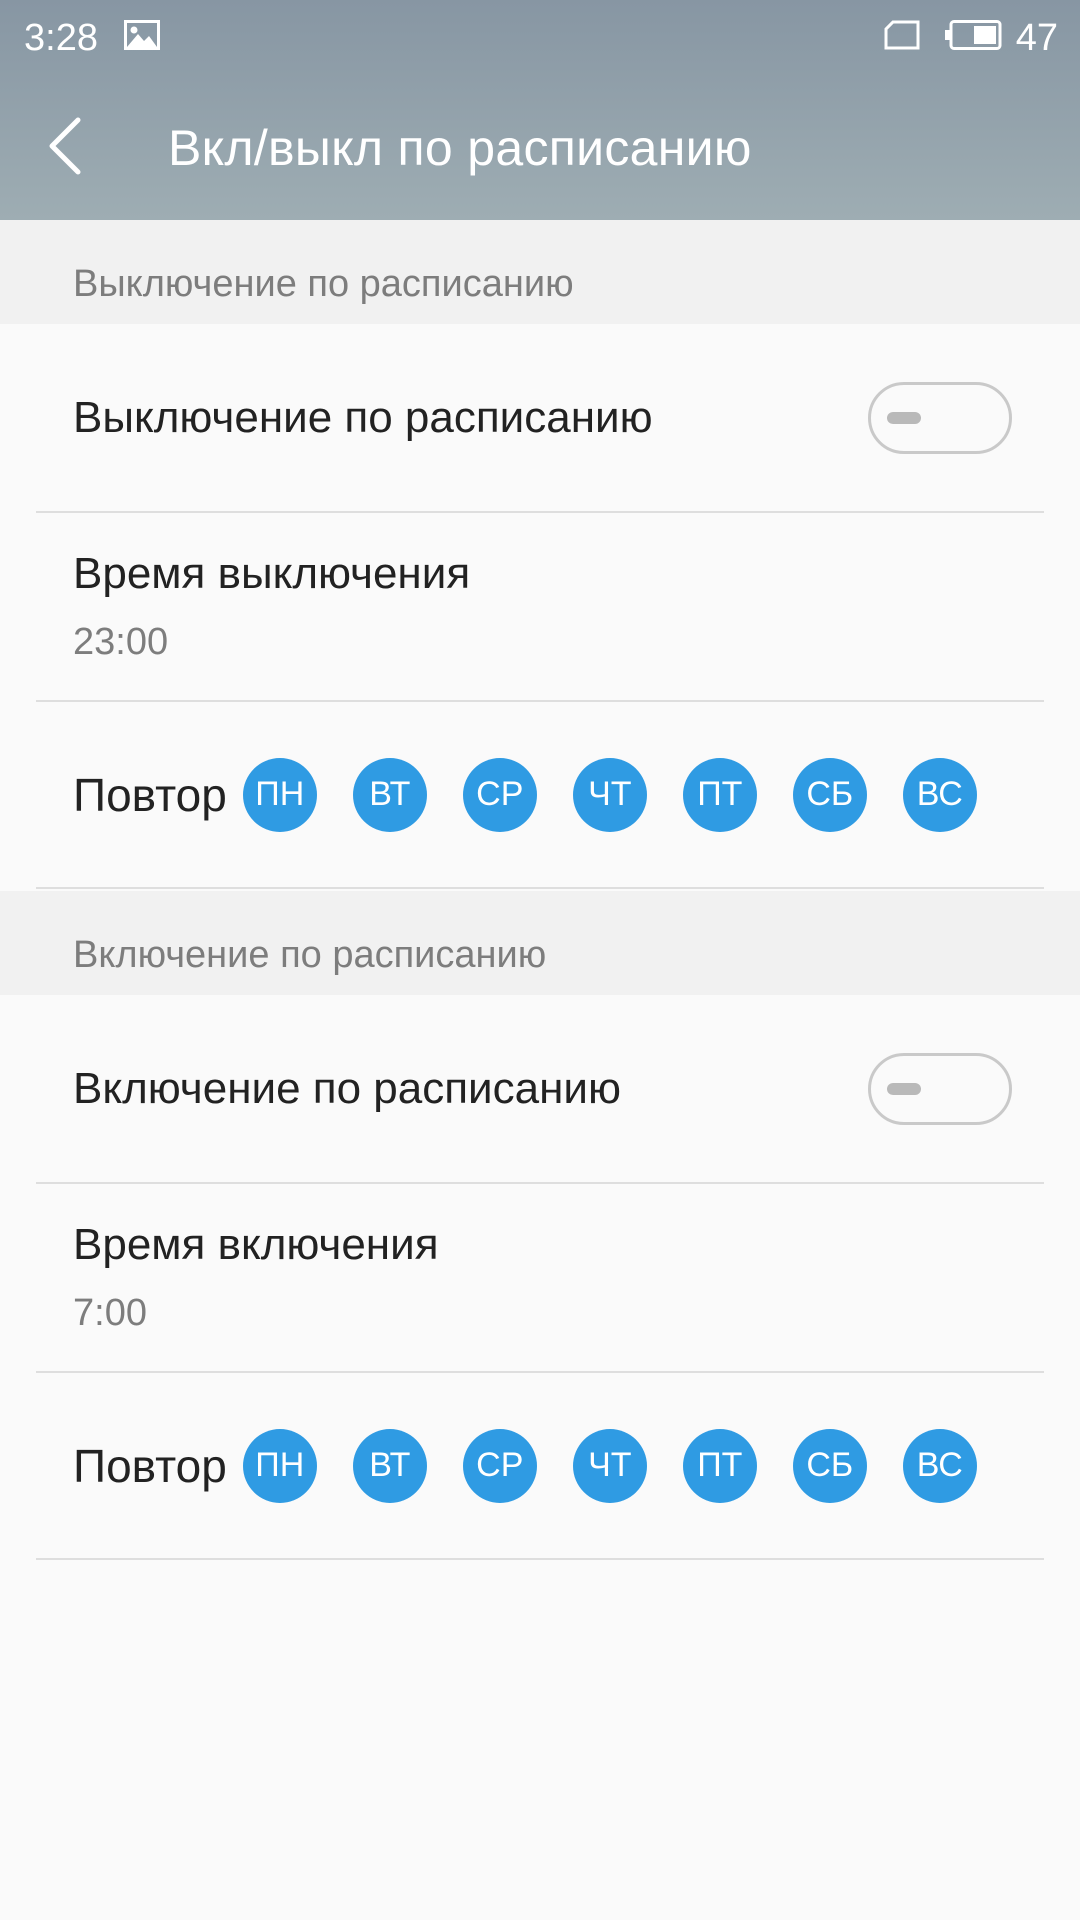 Image resolution: width=1080 pixels, height=1920 pixels. I want to click on shutdown-day-wed: СР, so click(499, 794).